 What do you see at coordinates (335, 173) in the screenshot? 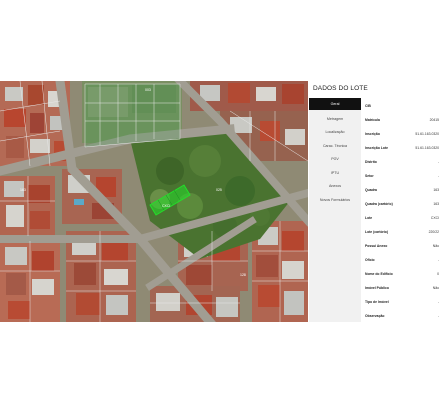
I see `tab-iptu: IPTU` at bounding box center [335, 173].